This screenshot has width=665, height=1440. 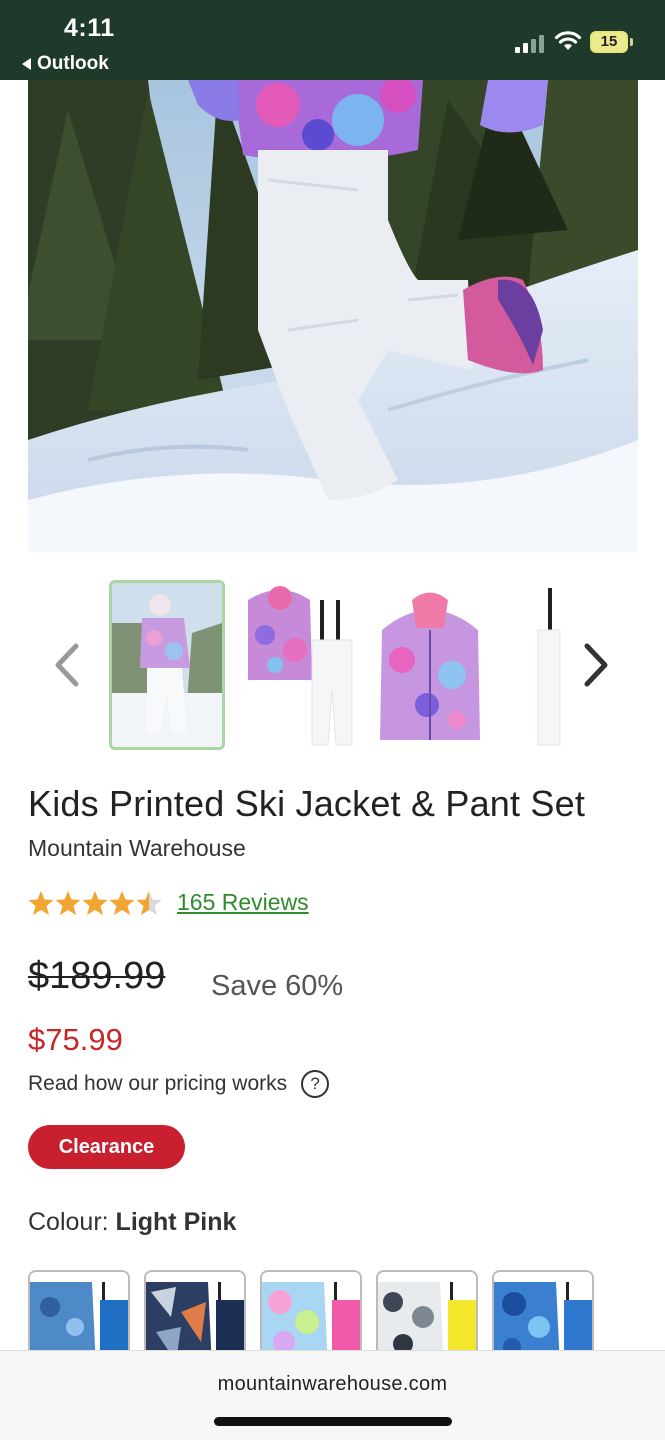 I want to click on browser-address-bar: mountainwarehouse.com, so click(x=332, y=1395).